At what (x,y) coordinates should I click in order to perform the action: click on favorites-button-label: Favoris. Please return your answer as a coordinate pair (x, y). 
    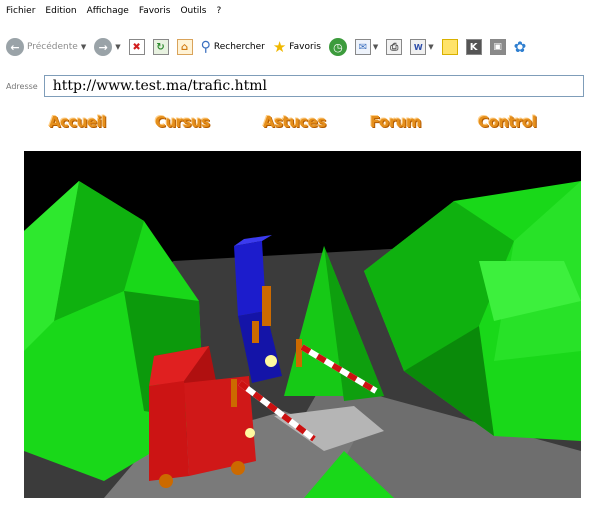
    Looking at the image, I should click on (305, 47).